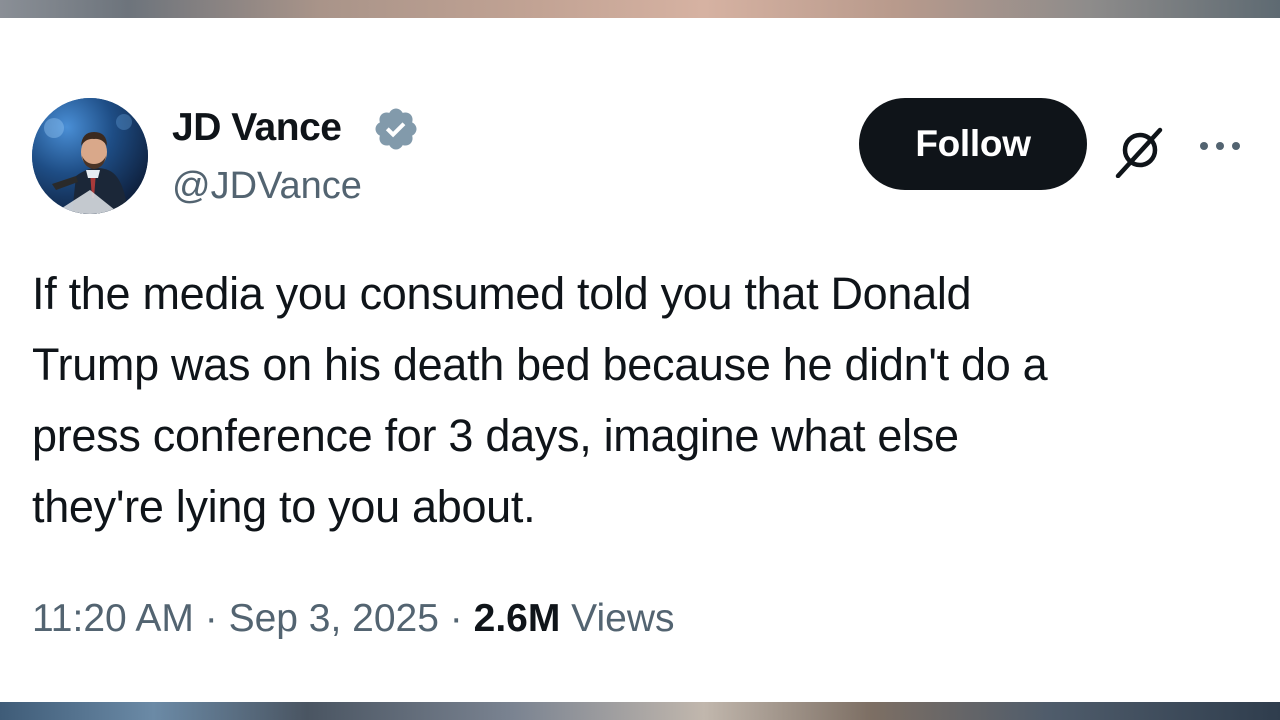 This screenshot has width=1280, height=720. I want to click on avatar-image, so click(90, 156).